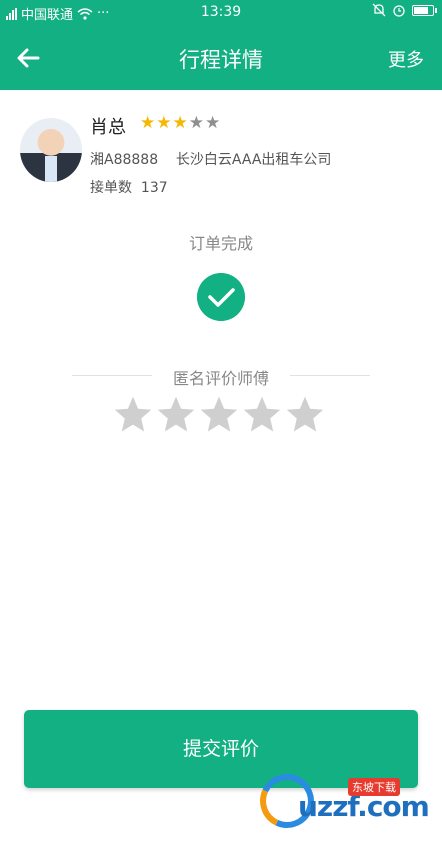  I want to click on more-button: 更多, so click(406, 59).